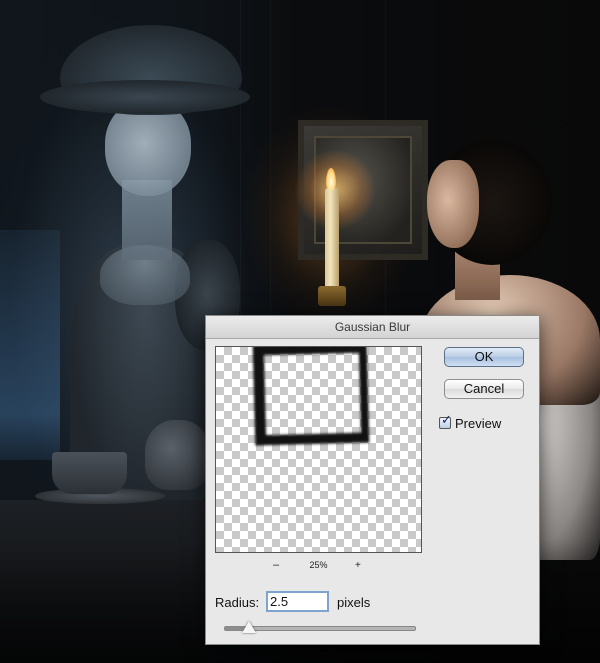  I want to click on checkmark-icon: ✓, so click(446, 419).